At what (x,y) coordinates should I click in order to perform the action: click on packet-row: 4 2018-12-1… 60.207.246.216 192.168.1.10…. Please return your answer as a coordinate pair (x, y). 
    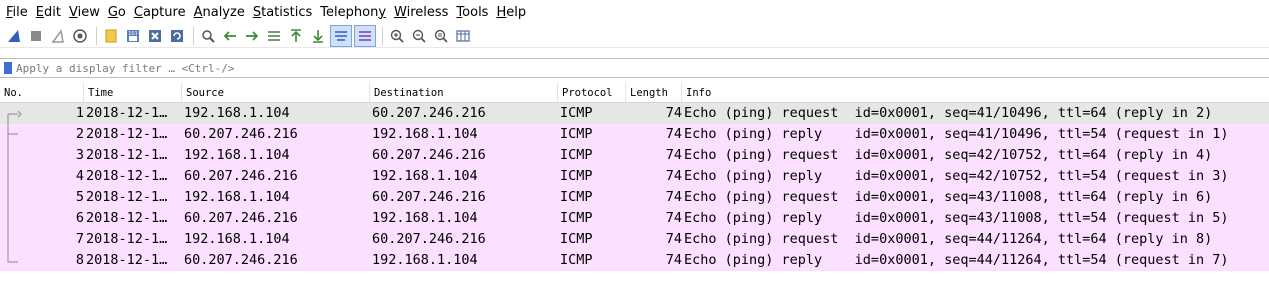
    Looking at the image, I should click on (634, 176).